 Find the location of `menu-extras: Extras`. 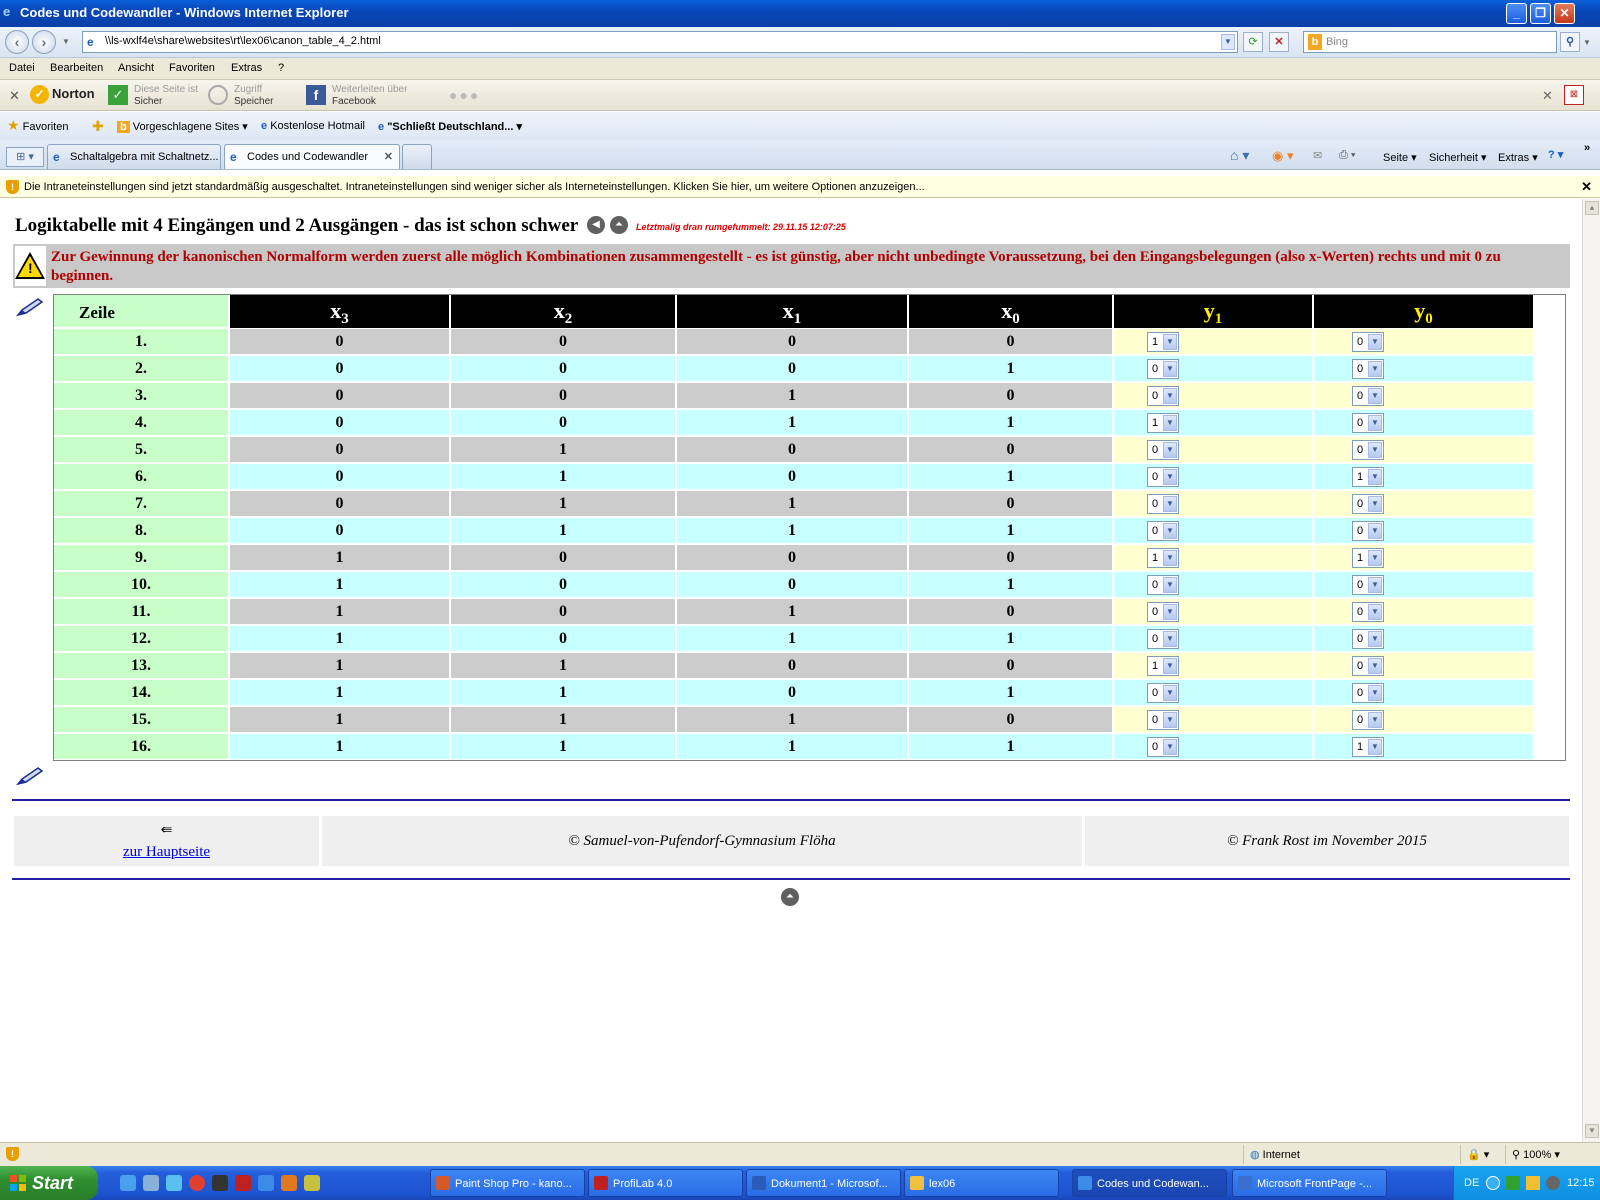

menu-extras: Extras is located at coordinates (246, 68).